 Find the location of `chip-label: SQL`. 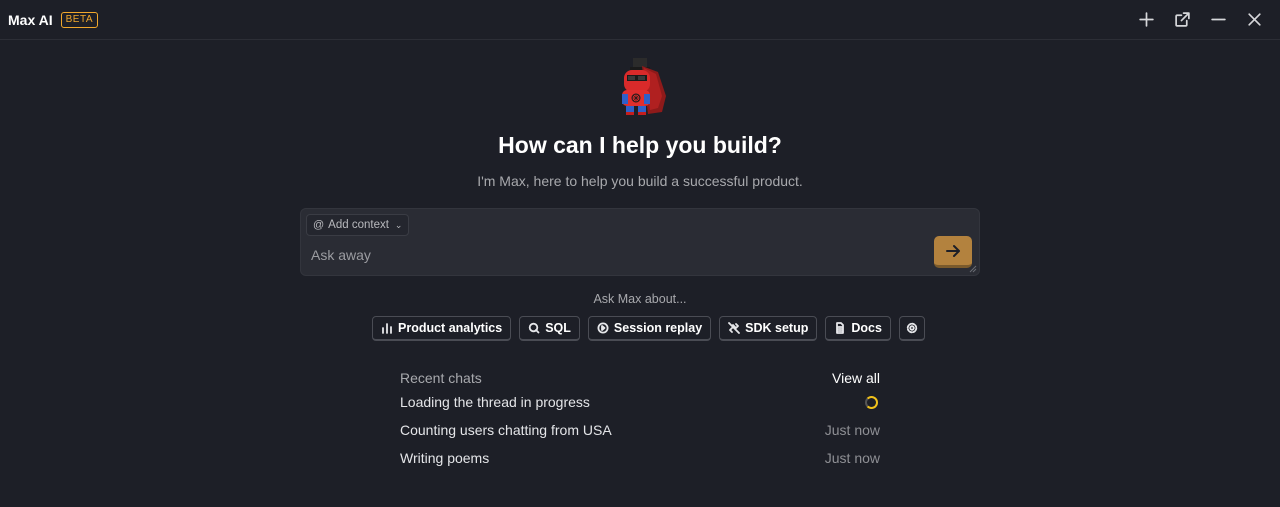

chip-label: SQL is located at coordinates (558, 328).